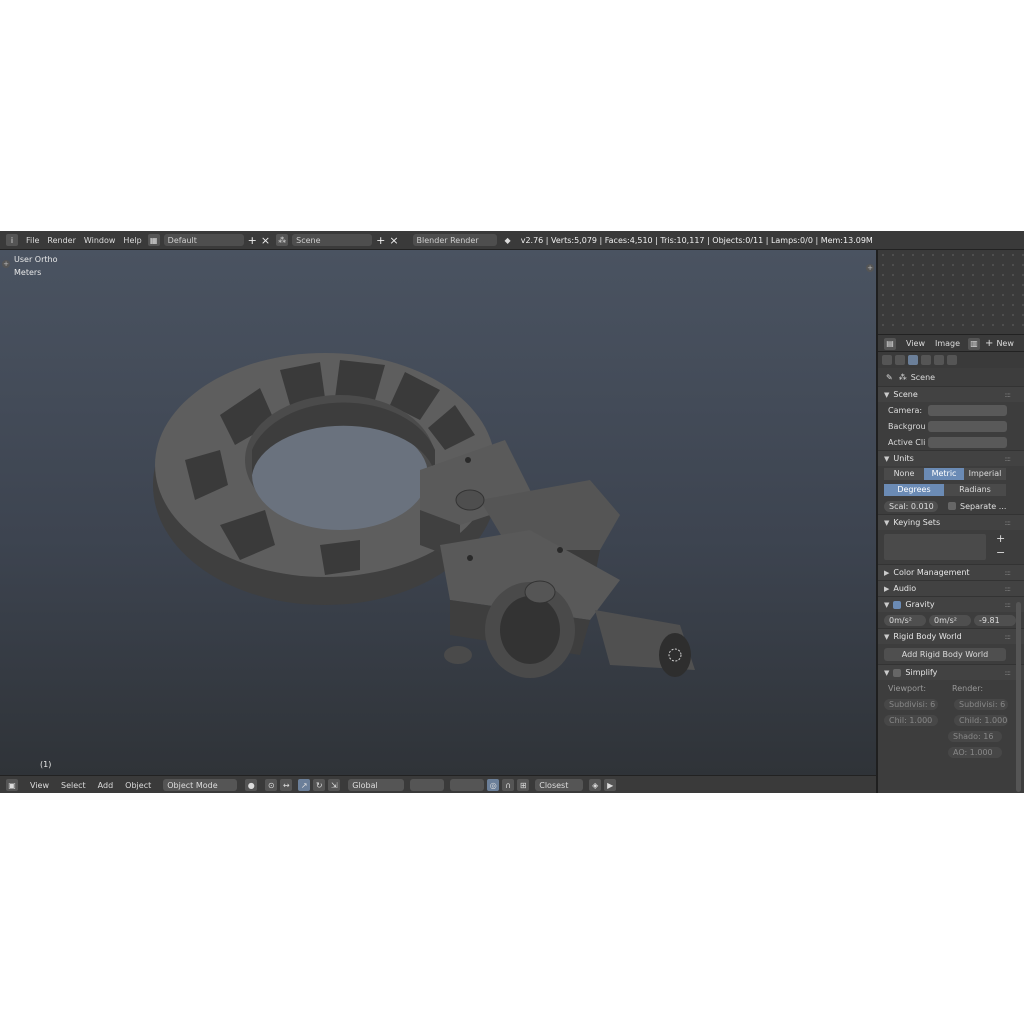 Image resolution: width=1024 pixels, height=1024 pixels. What do you see at coordinates (911, 704) in the screenshot?
I see `subdiv-viewport-field: Subdivisi: 6` at bounding box center [911, 704].